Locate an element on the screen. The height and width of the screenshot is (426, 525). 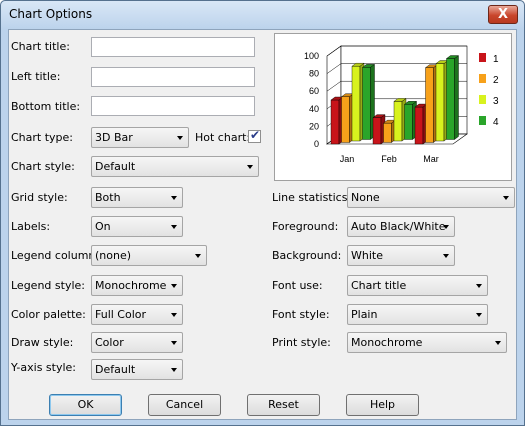
bottom-title-input is located at coordinates (173, 106).